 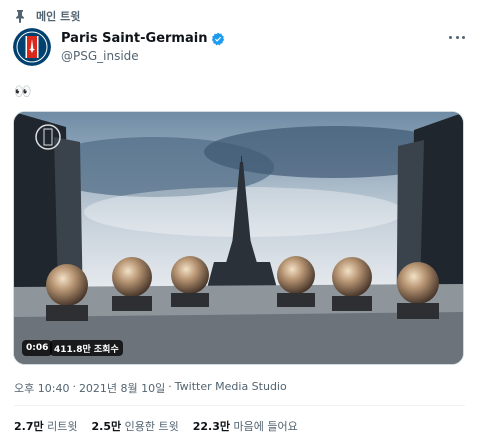 I want to click on verified-badge-icon, so click(x=218, y=38).